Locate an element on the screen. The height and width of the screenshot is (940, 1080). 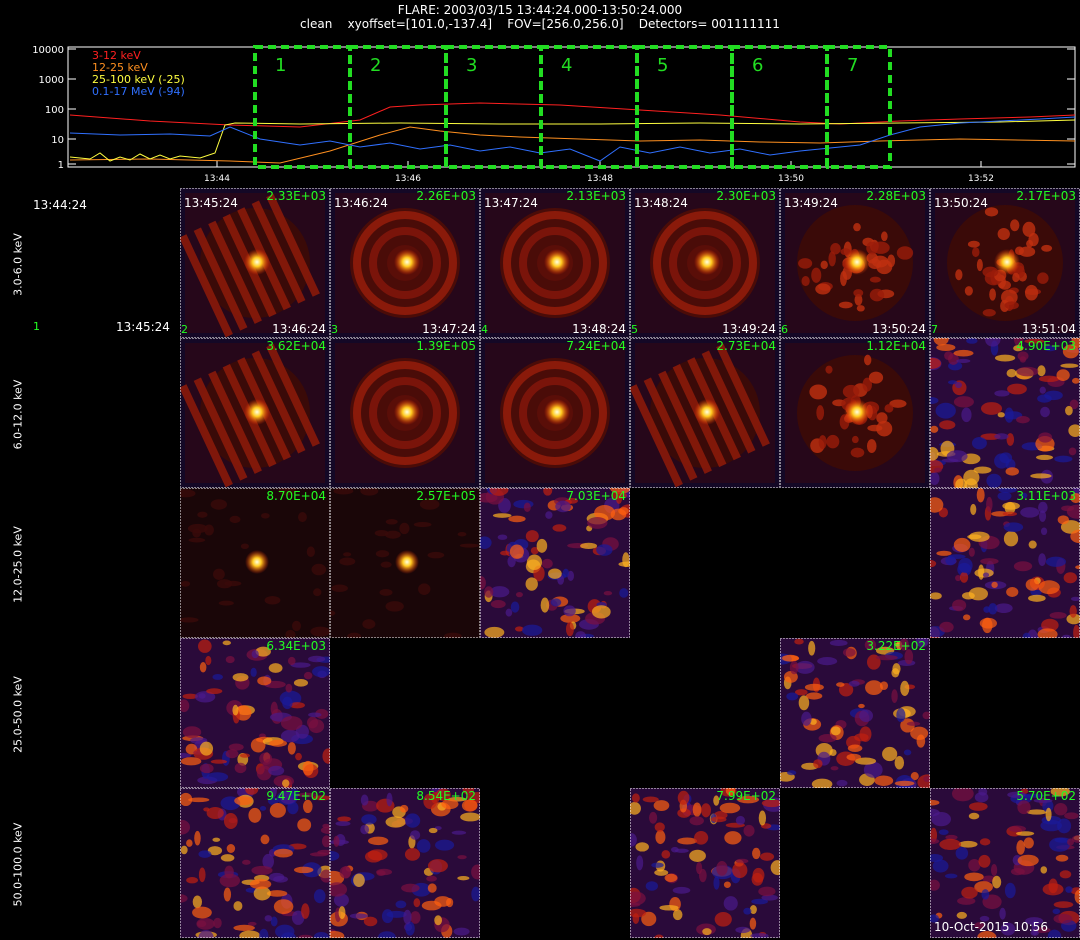
image-tile: 1.12E+04 is located at coordinates (855, 413).